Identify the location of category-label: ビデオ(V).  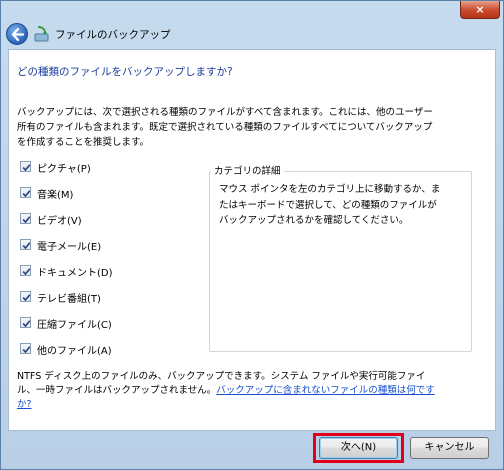
(59, 221).